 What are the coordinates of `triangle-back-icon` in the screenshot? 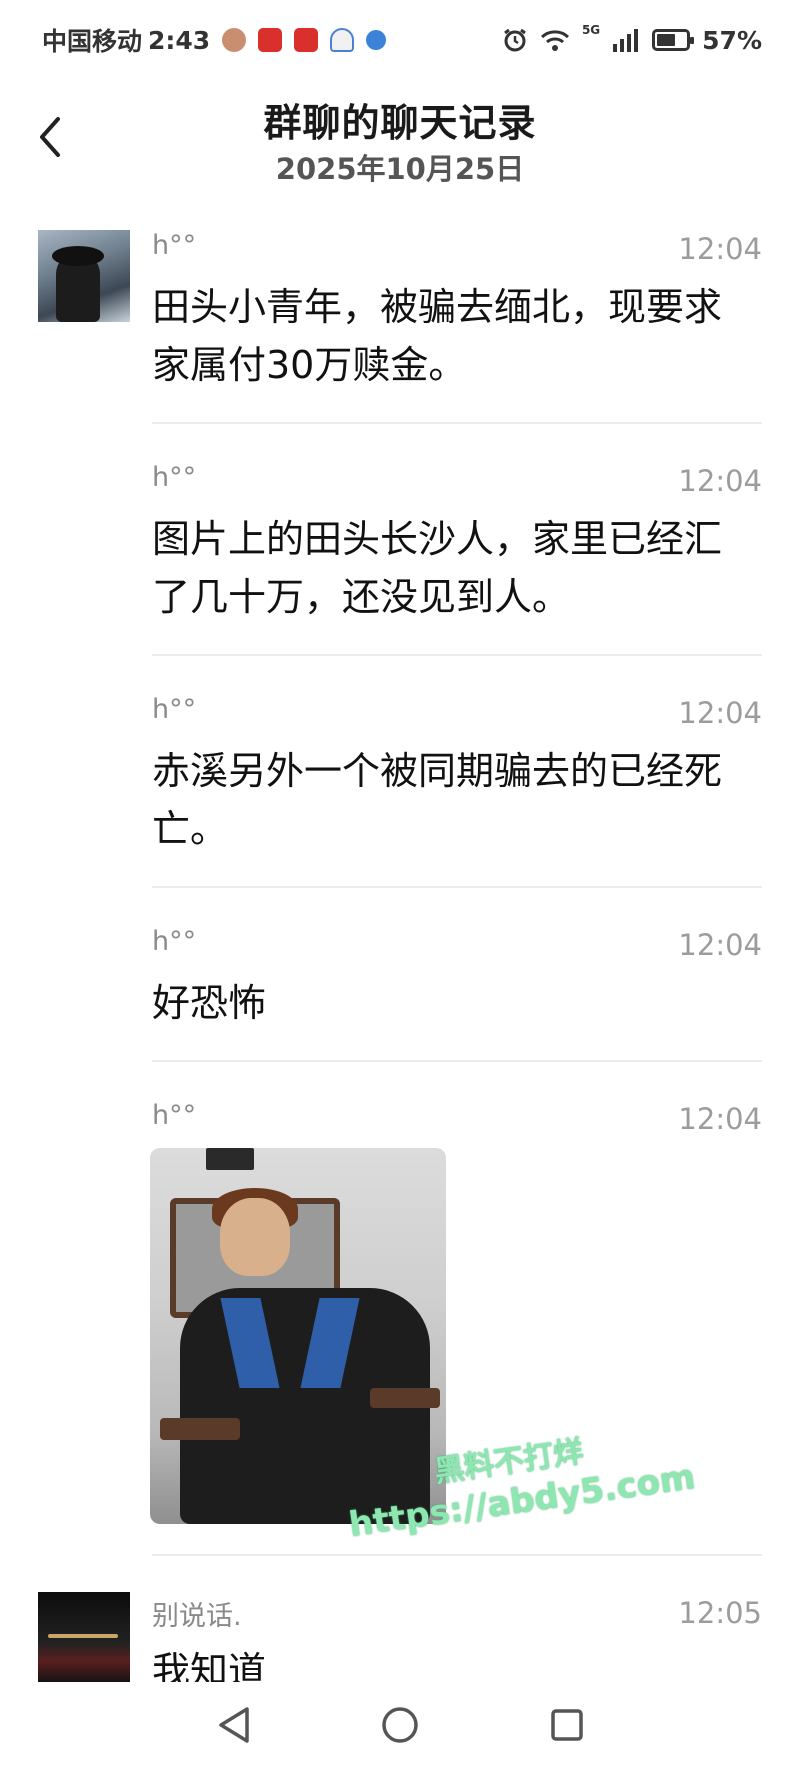 It's located at (234, 1725).